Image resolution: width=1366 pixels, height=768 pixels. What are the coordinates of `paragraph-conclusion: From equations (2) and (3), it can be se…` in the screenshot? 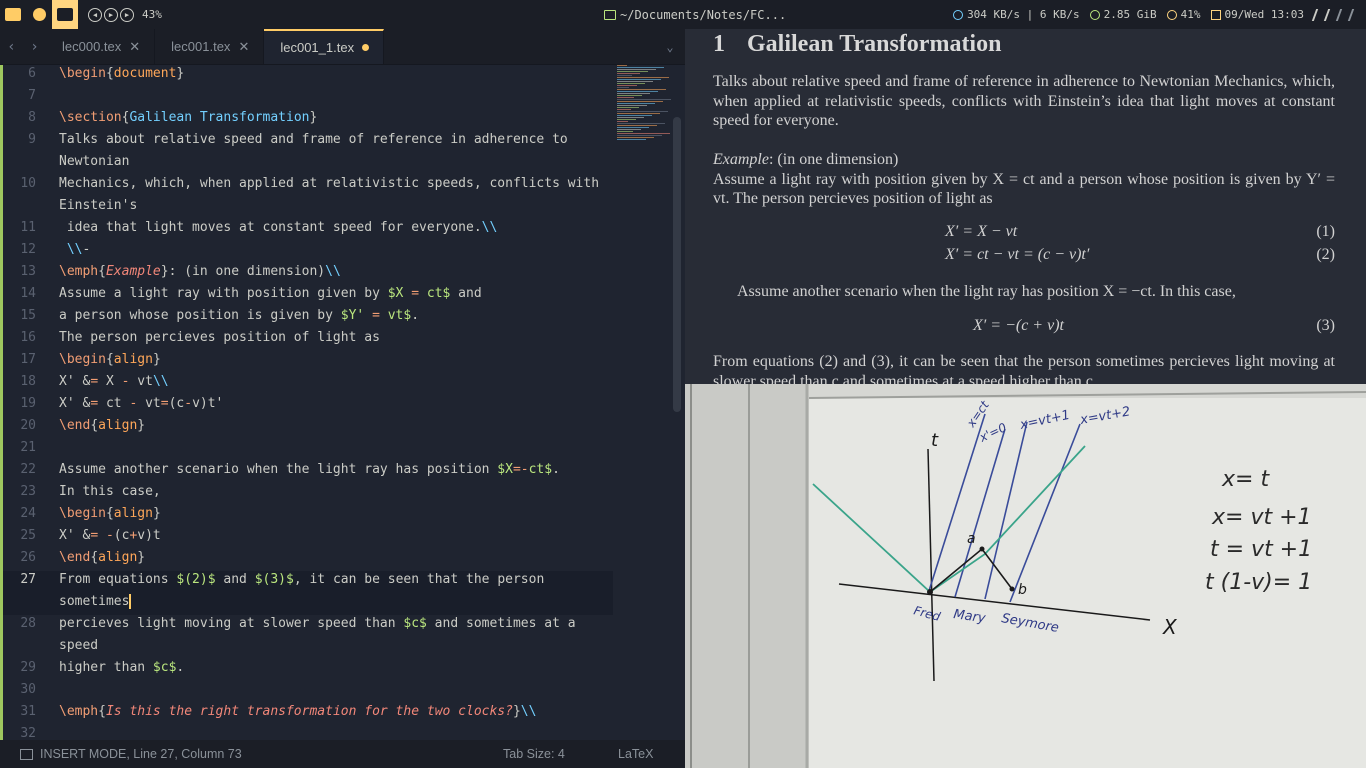 It's located at (1024, 368).